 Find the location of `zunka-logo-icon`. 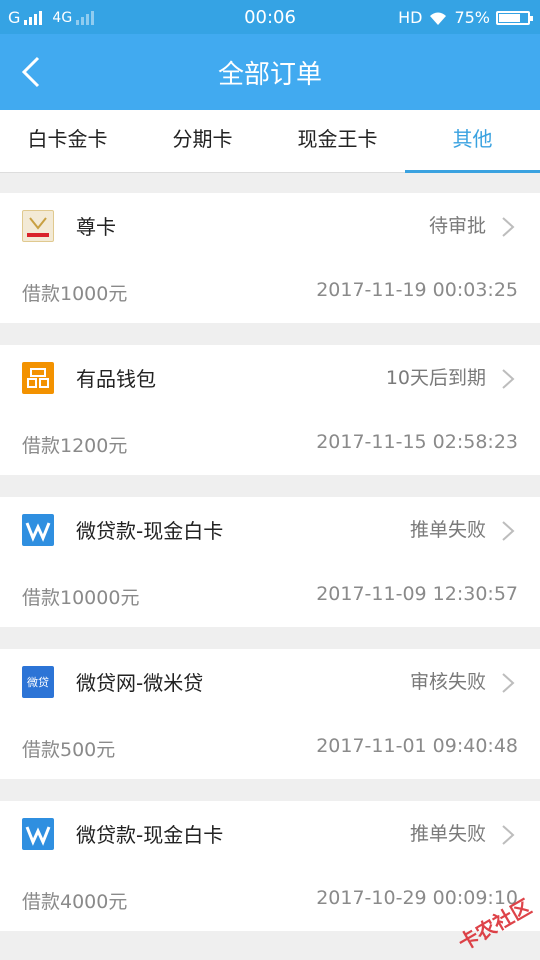

zunka-logo-icon is located at coordinates (38, 226).